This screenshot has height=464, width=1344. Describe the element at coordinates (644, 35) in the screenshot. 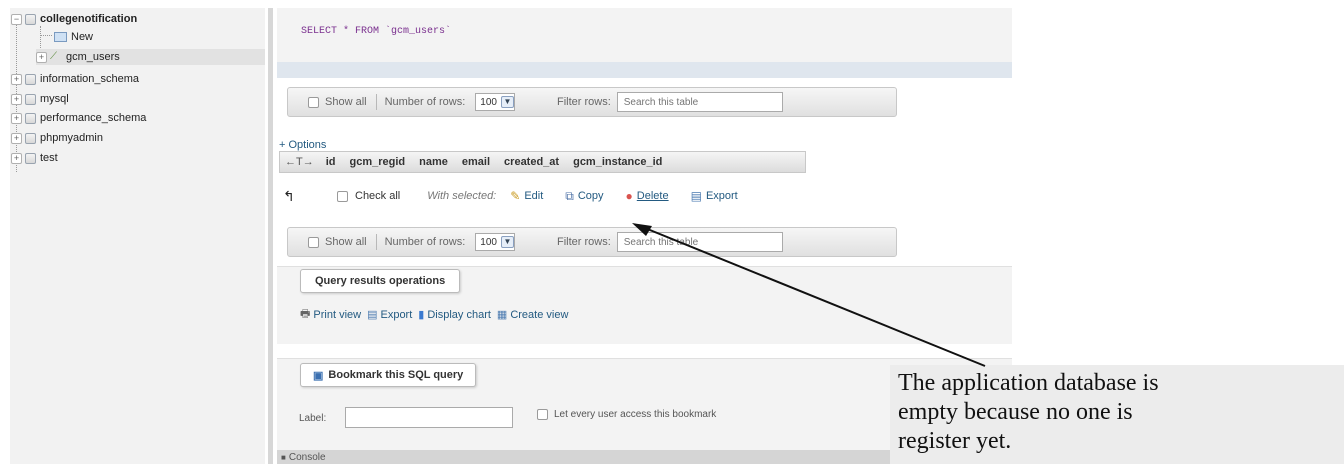

I see `sql-query-box: SELECT * FROM `gcm_users`` at that location.